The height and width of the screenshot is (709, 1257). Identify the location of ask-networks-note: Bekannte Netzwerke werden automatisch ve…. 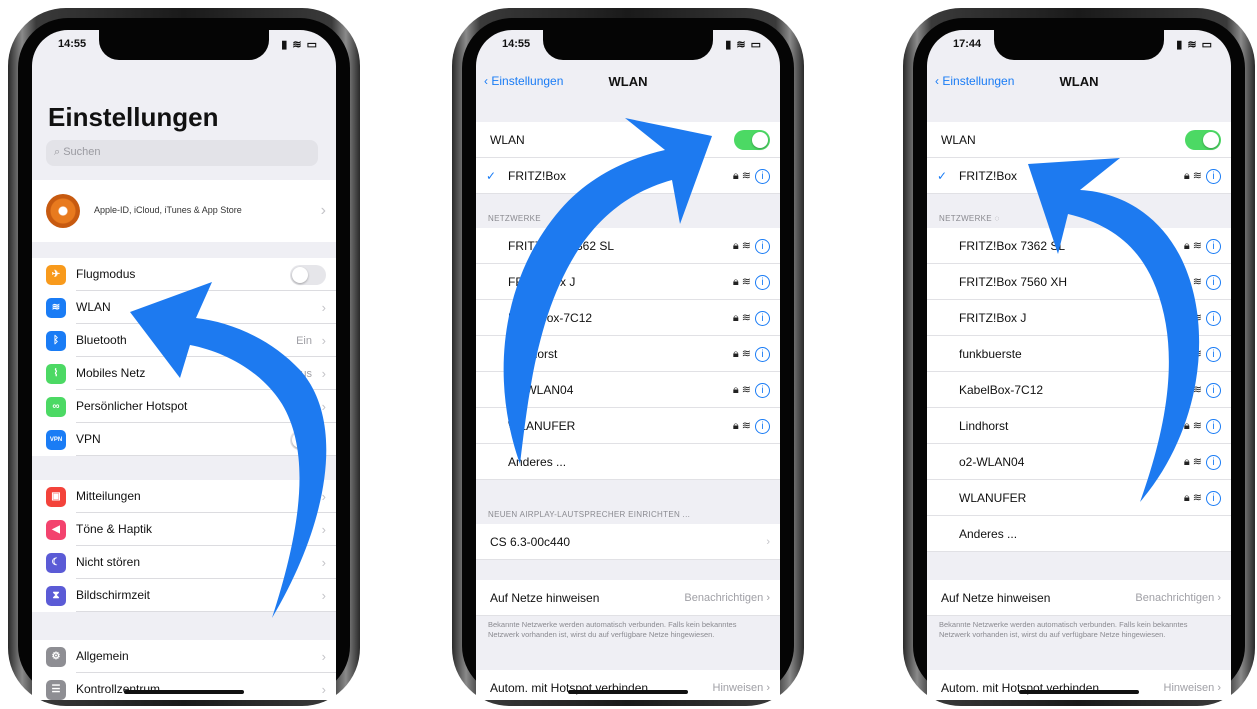
(1063, 629).